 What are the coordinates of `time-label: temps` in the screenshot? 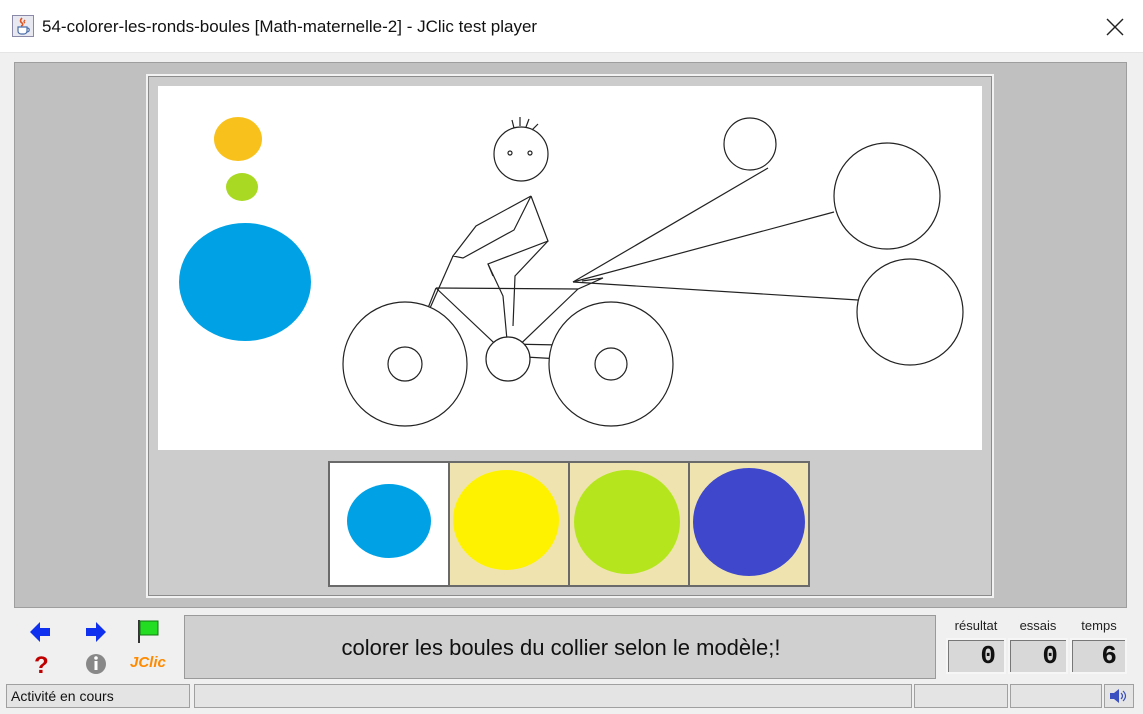 It's located at (1099, 625).